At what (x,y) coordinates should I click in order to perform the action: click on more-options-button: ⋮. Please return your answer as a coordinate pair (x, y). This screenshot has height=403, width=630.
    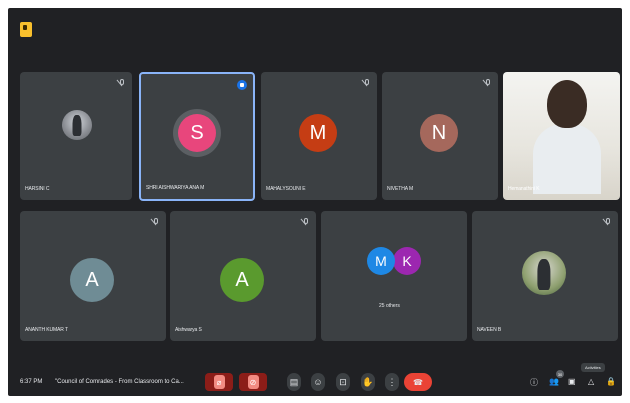
    Looking at the image, I should click on (392, 382).